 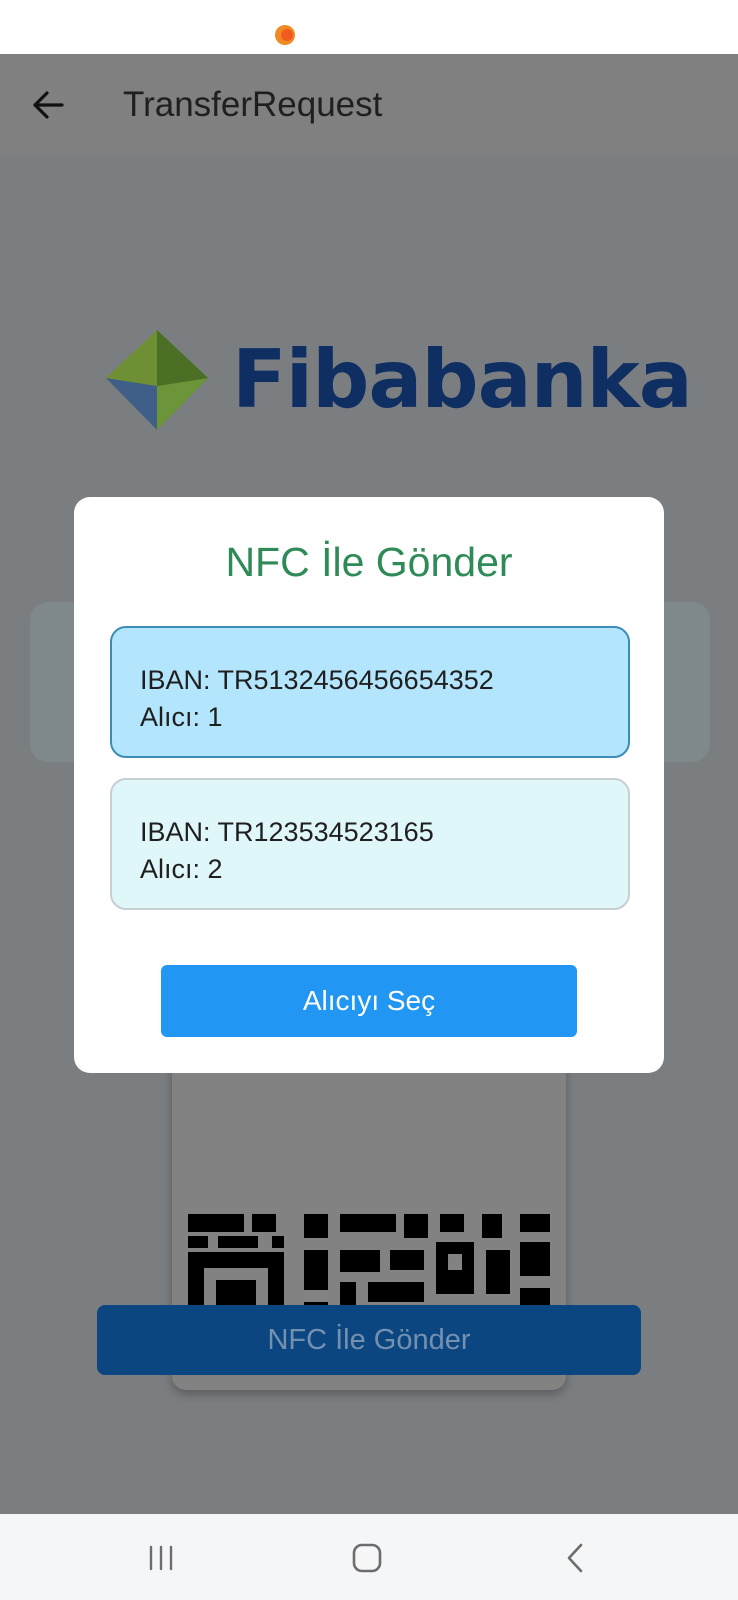 I want to click on home-icon, so click(x=367, y=1558).